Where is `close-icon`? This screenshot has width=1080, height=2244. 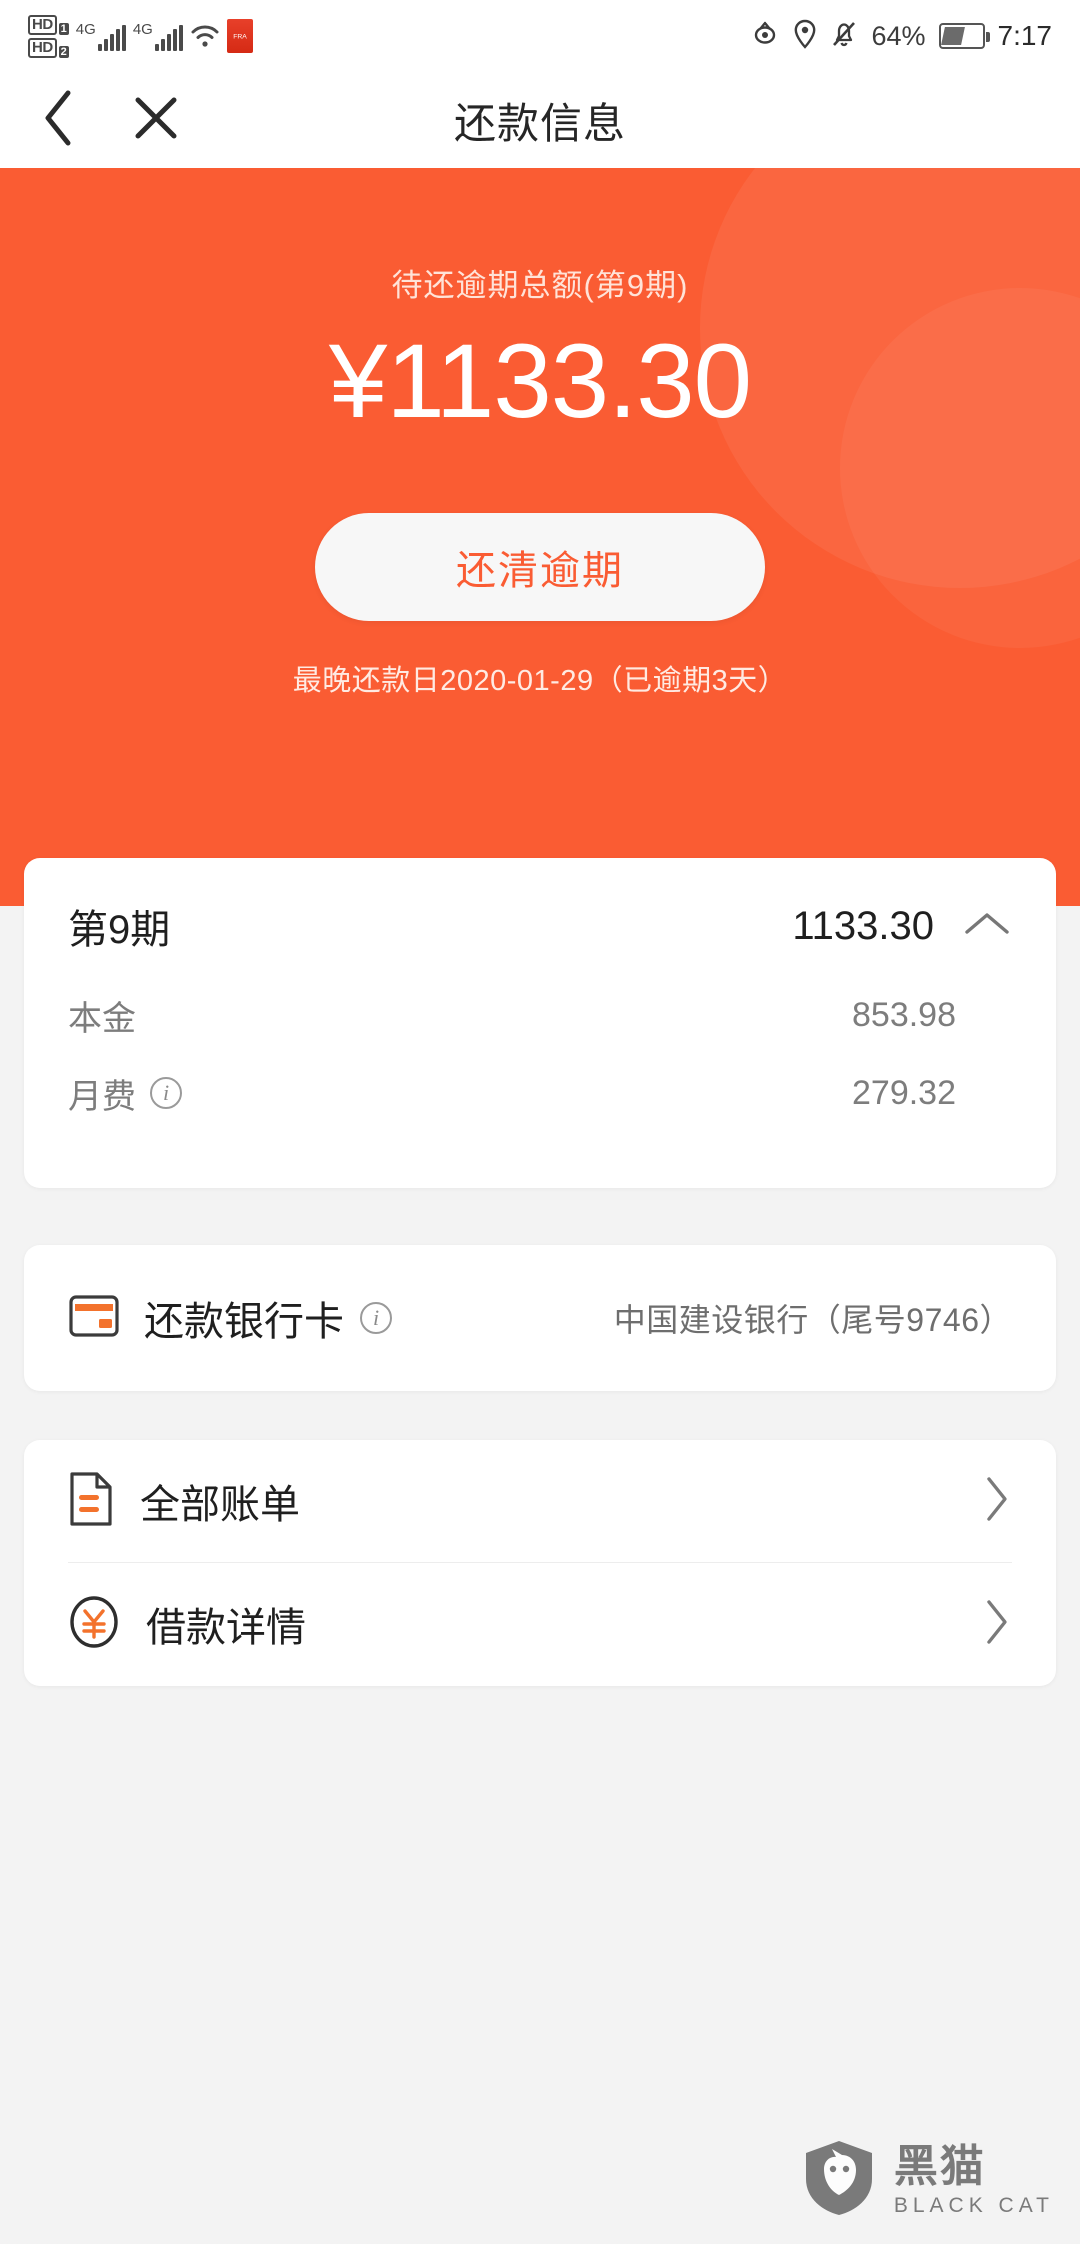 close-icon is located at coordinates (156, 120).